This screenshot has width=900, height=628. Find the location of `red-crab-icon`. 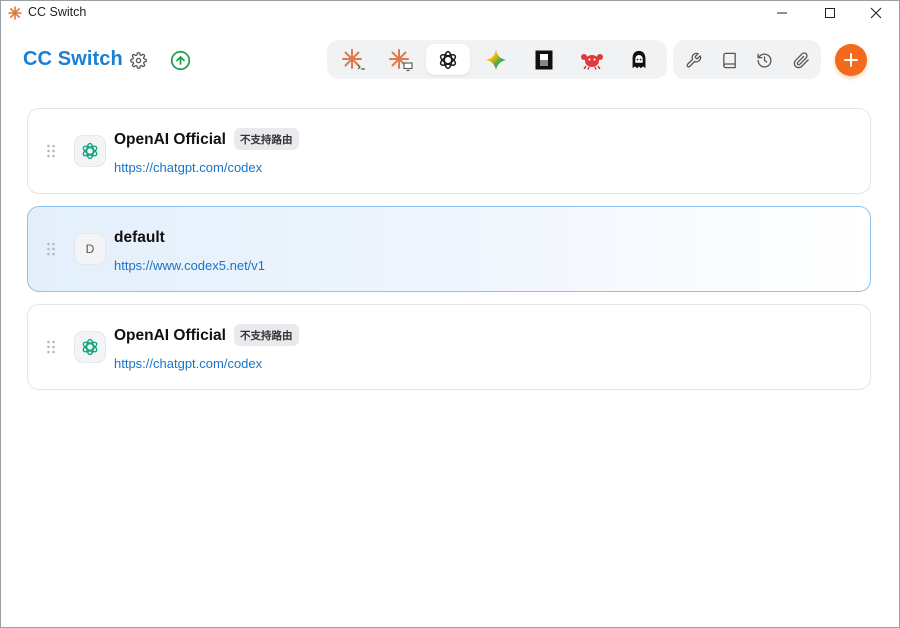

red-crab-icon is located at coordinates (592, 61).